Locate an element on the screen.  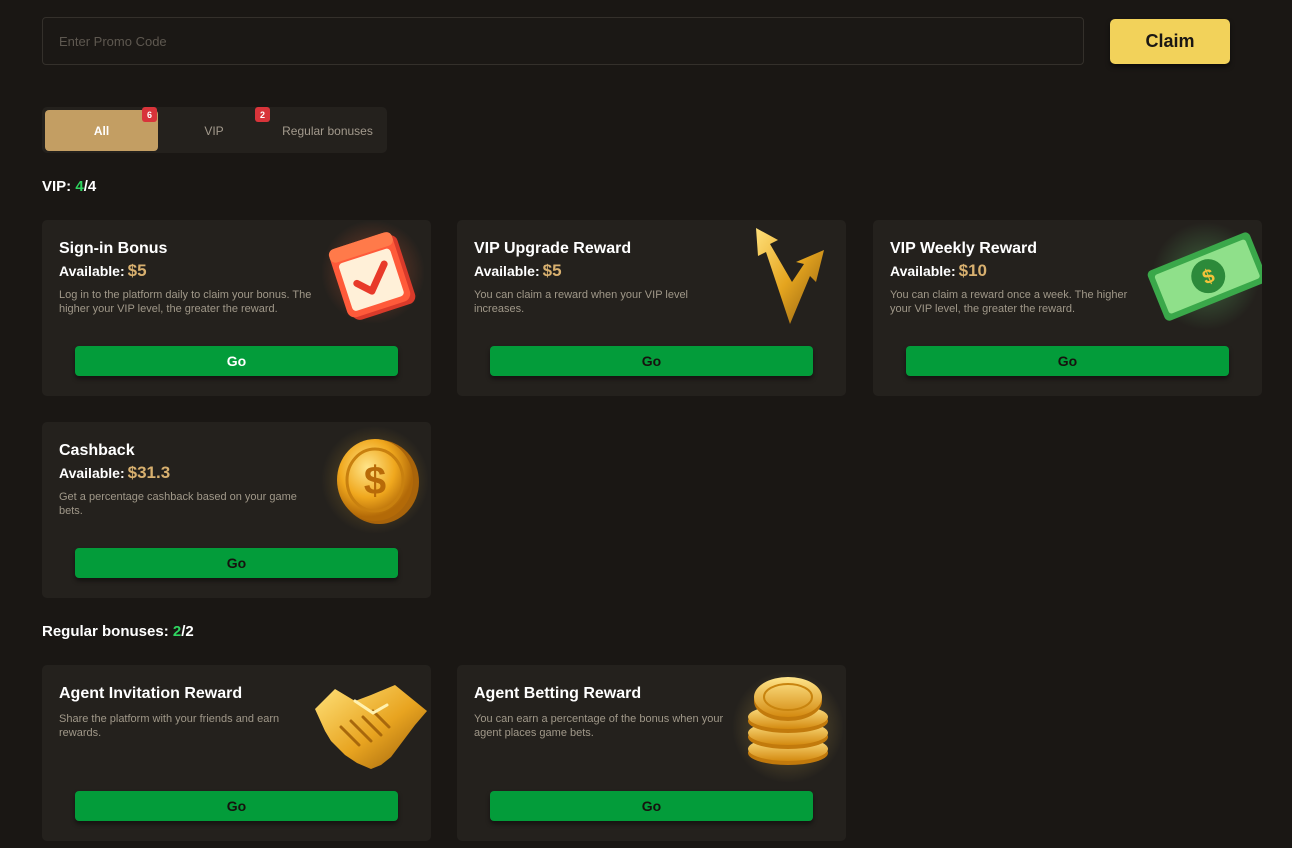
card-title: VIP Upgrade Reward is located at coordinates (553, 248).